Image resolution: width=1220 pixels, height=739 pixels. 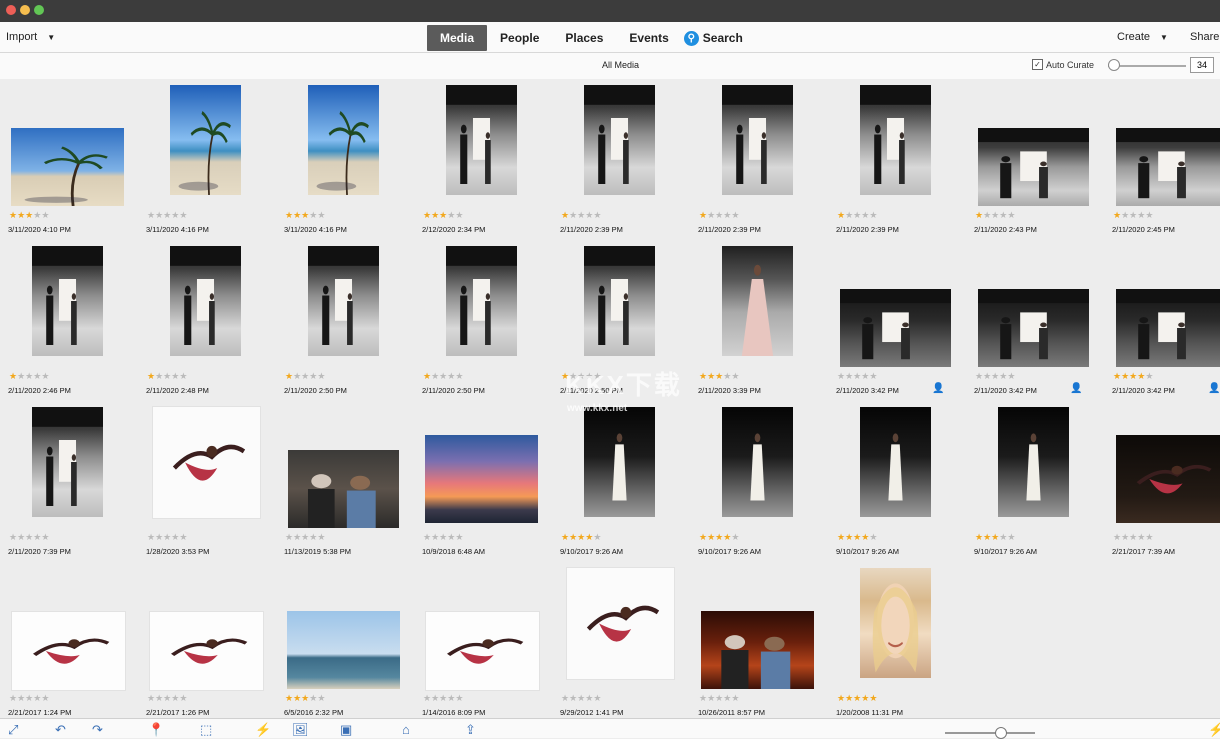 I want to click on photo-tile: ★★★★★ 10/26/2011 8:57 PM, so click(x=754, y=640).